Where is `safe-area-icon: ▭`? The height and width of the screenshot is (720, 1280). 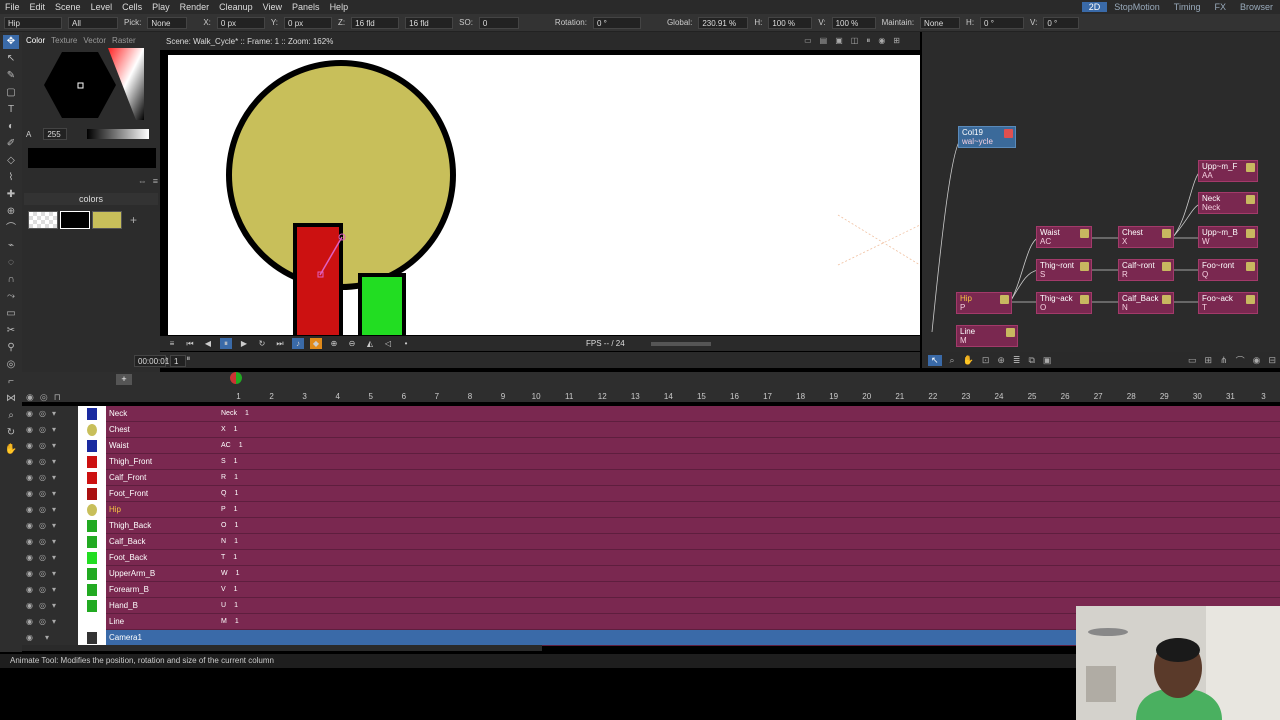
safe-area-icon: ▭ is located at coordinates (808, 41).